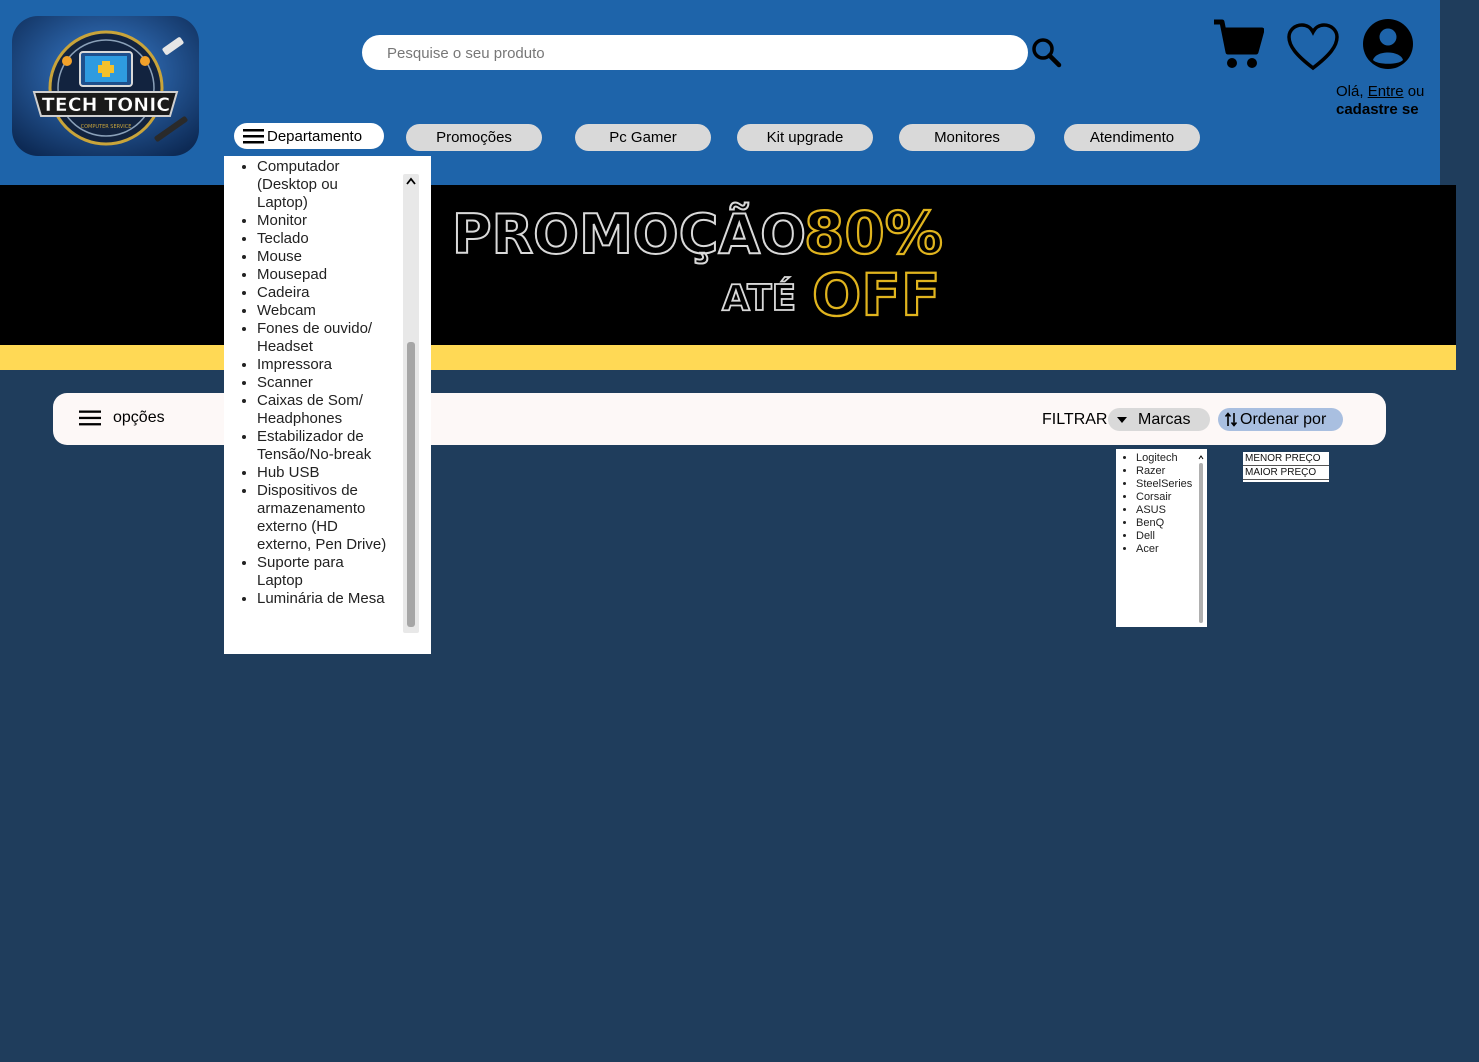  What do you see at coordinates (106, 127) in the screenshot?
I see `logo-subtext: COMPUTER SERVICE` at bounding box center [106, 127].